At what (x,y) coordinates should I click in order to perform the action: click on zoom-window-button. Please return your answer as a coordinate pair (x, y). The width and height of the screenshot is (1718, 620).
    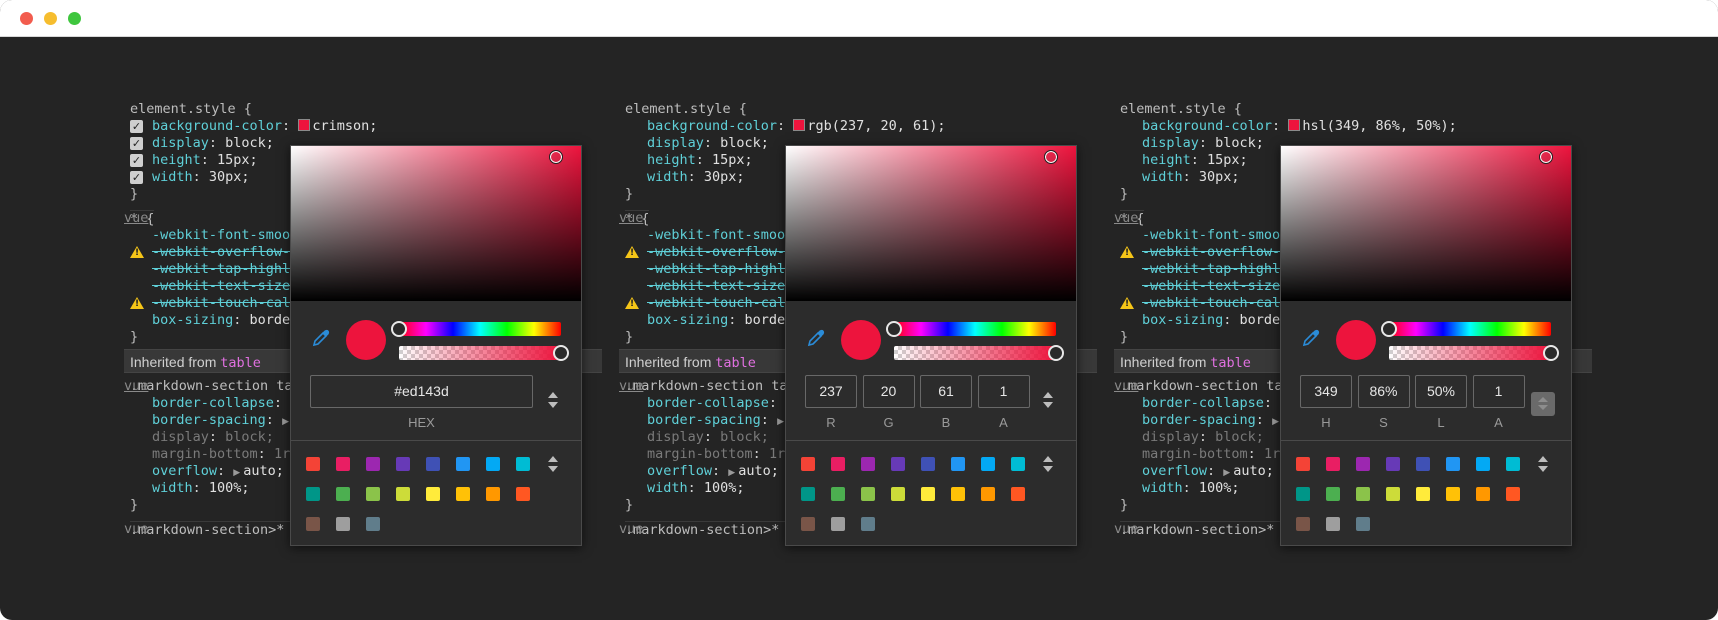
    Looking at the image, I should click on (74, 18).